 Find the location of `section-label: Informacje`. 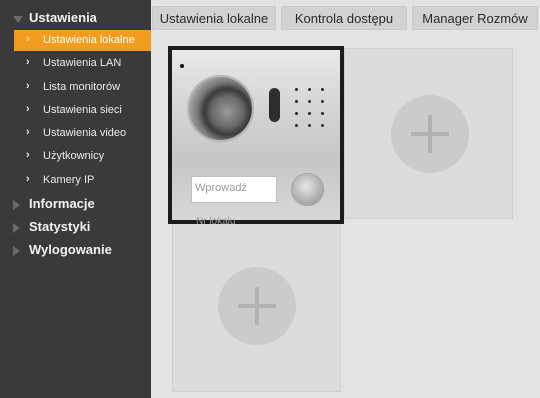

section-label: Informacje is located at coordinates (62, 203).